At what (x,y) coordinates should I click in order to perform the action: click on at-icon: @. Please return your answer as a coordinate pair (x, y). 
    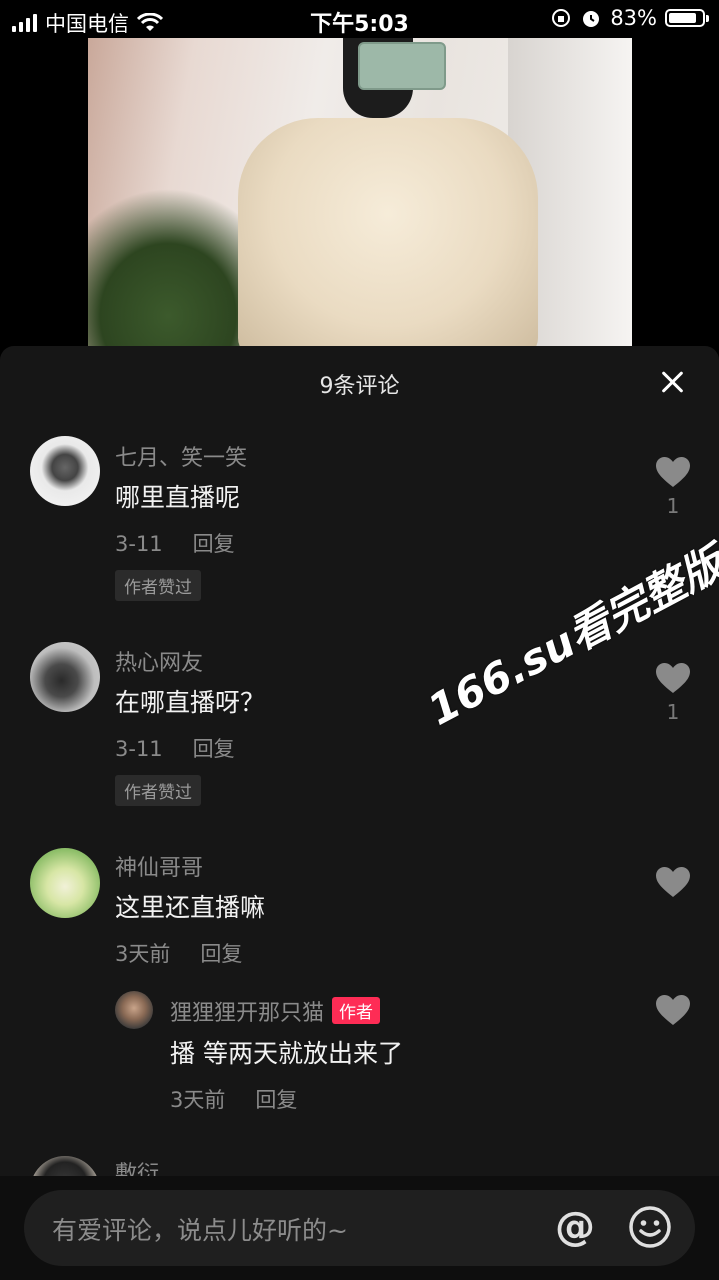
    Looking at the image, I should click on (575, 1227).